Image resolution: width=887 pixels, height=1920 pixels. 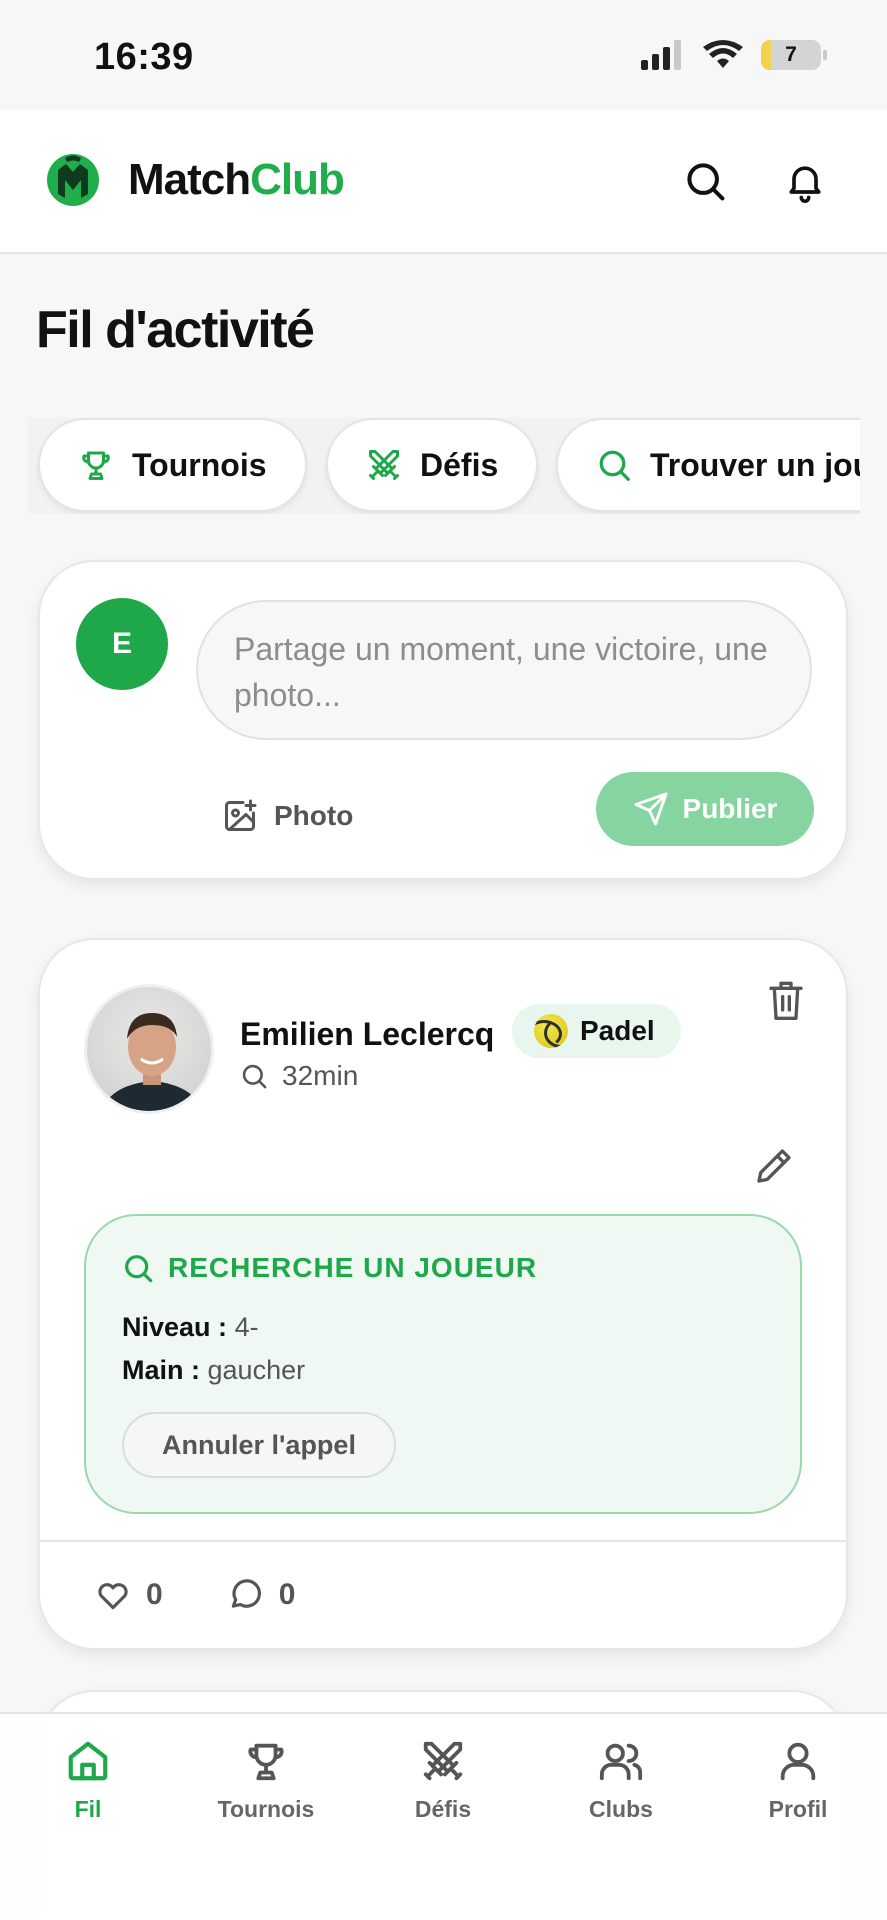 I want to click on tab-label: Clubs, so click(x=621, y=1809).